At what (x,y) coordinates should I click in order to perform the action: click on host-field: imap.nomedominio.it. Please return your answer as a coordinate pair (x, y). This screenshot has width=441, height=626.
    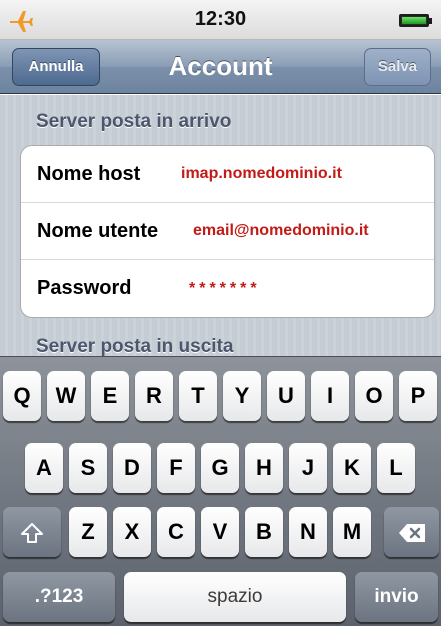
    Looking at the image, I should click on (261, 174).